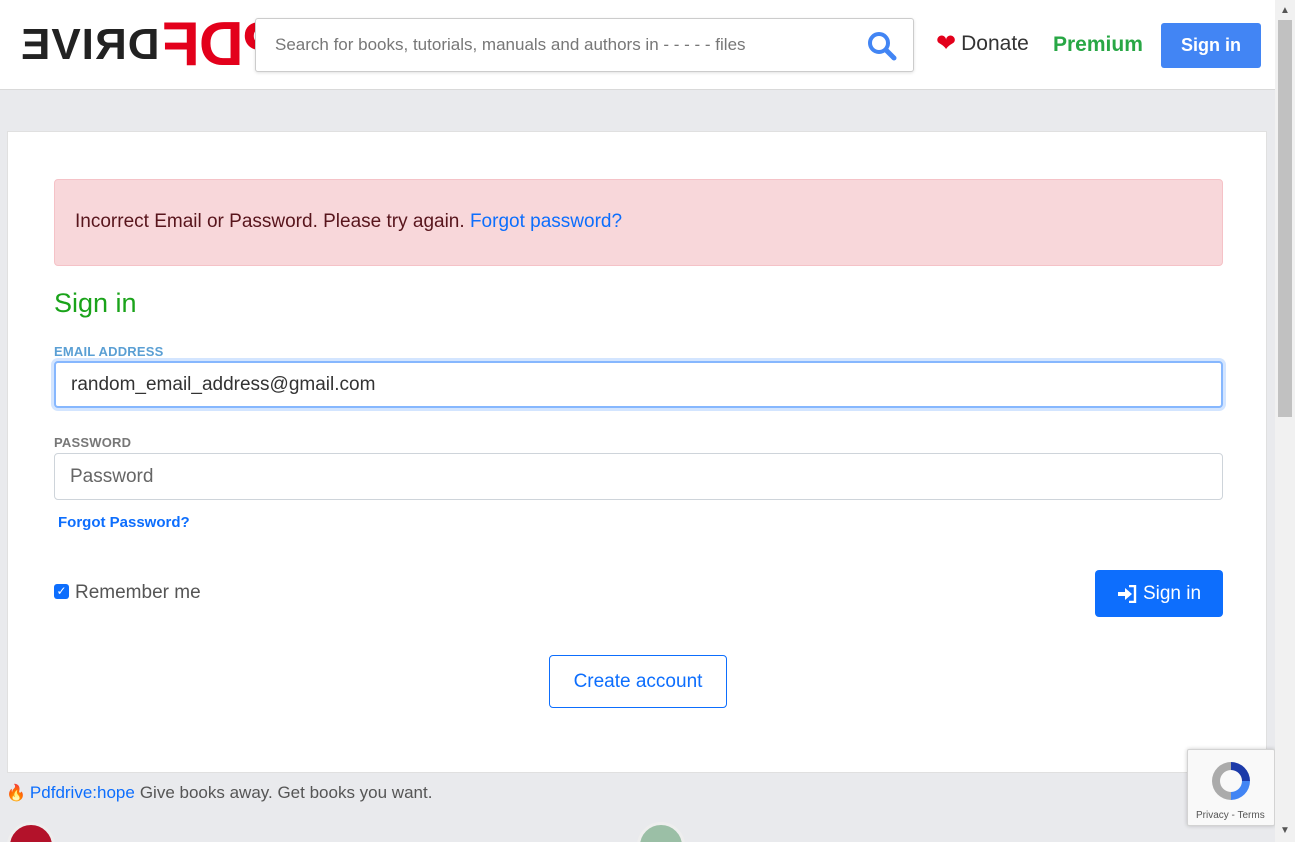  I want to click on fire-icon: 🔥, so click(16, 793).